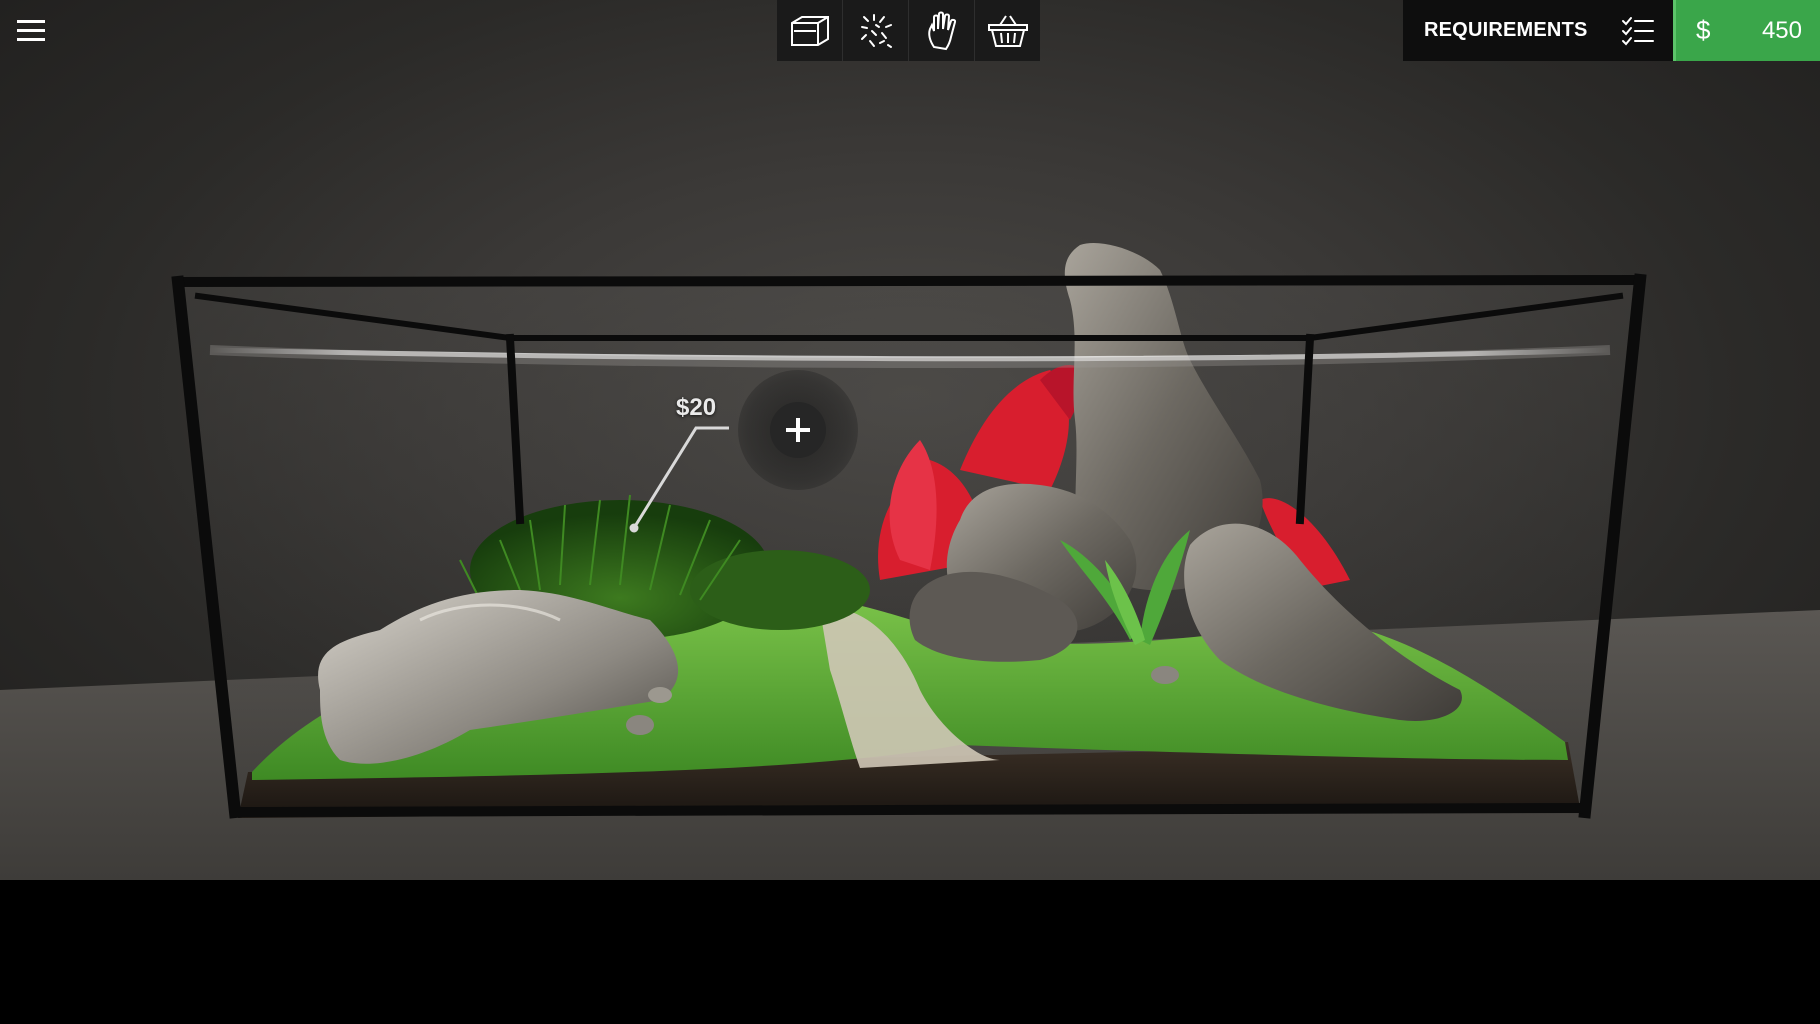 Image resolution: width=1820 pixels, height=1024 pixels. I want to click on tool-bar, so click(908, 30).